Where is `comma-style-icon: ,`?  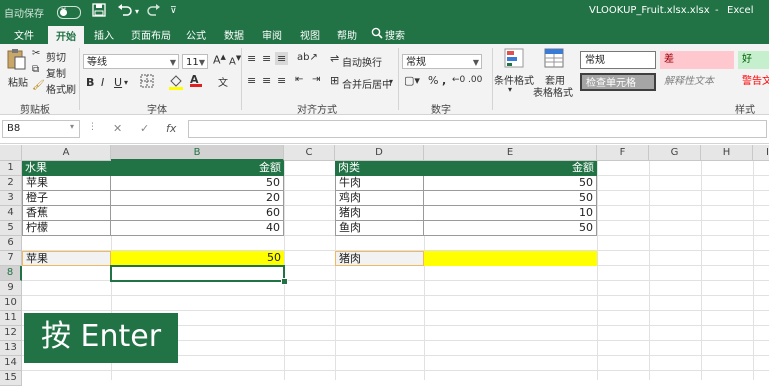
comma-style-icon: , is located at coordinates (444, 80).